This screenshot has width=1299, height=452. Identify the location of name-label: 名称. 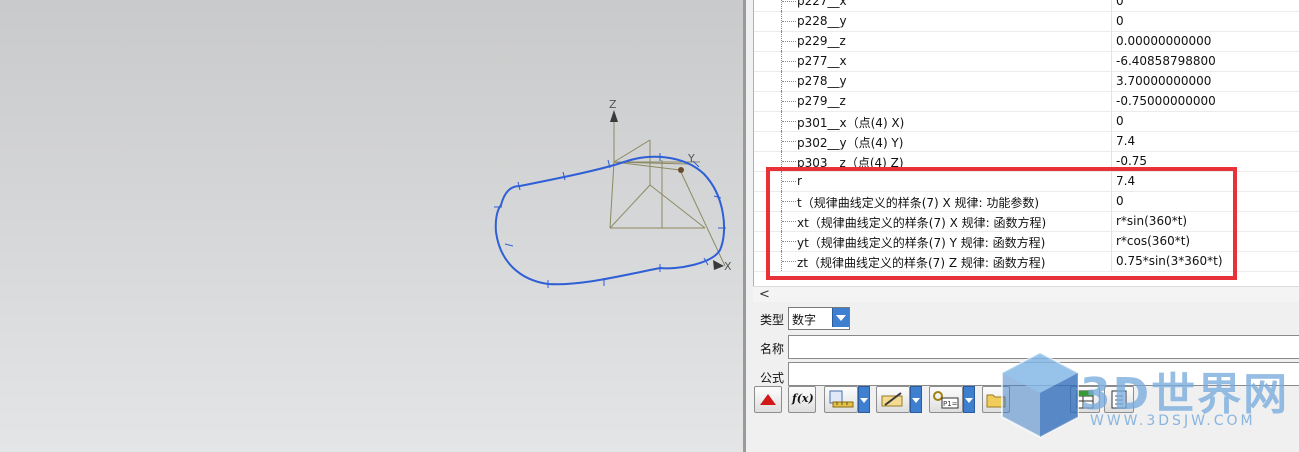
(772, 349).